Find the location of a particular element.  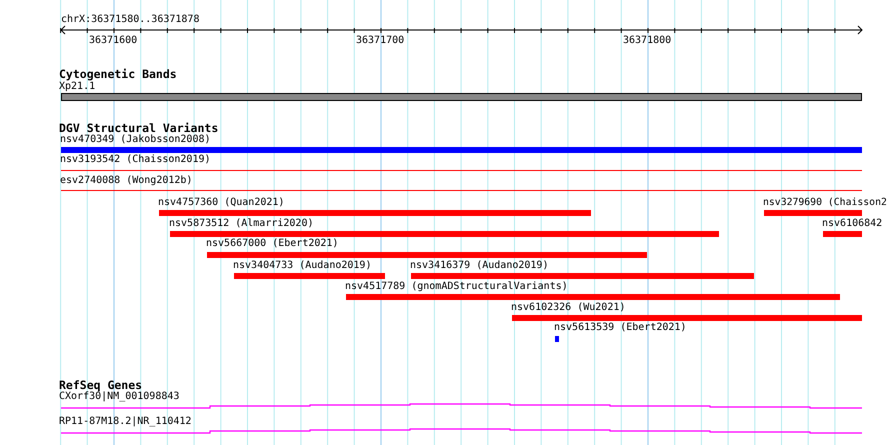

variant-label: nsv3279690 (Chaisson2 is located at coordinates (825, 203).